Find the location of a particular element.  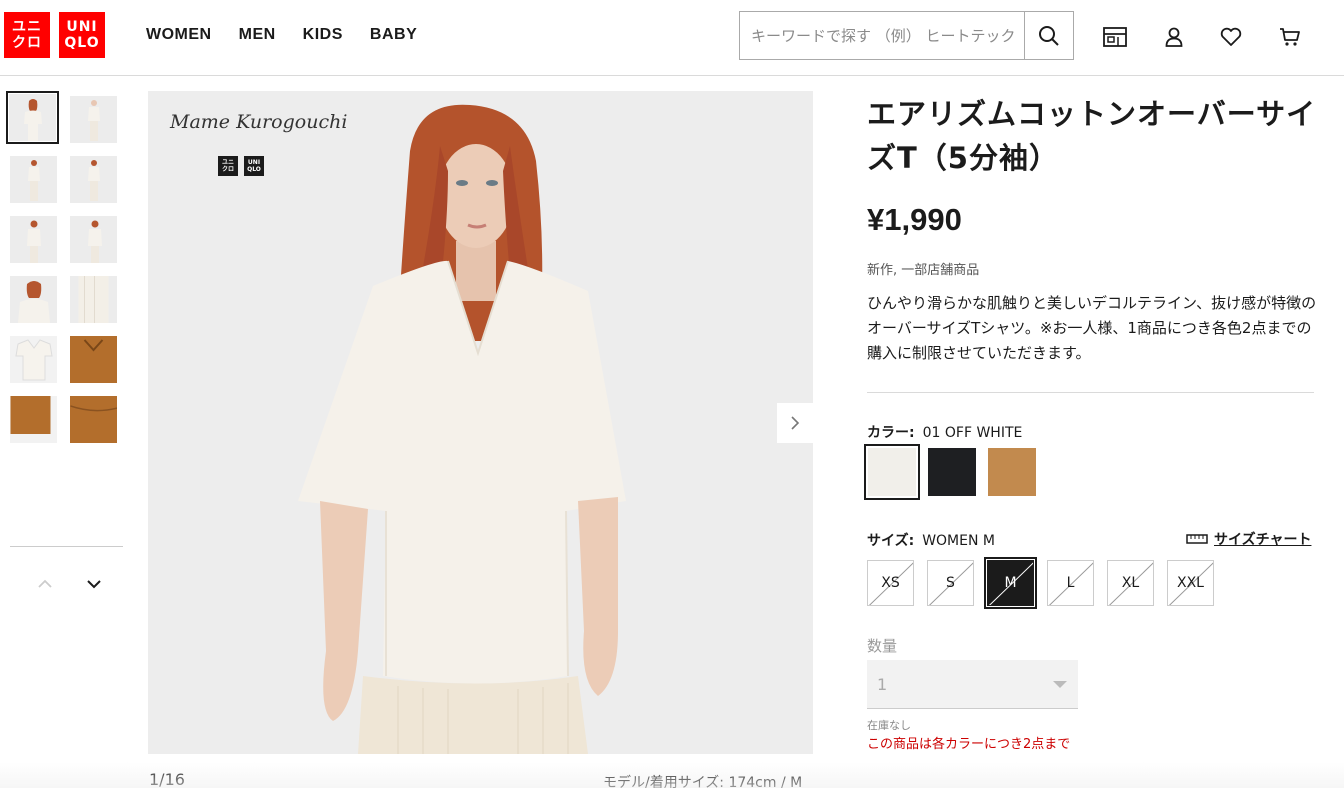

nav-kids: KIDS is located at coordinates (323, 35).